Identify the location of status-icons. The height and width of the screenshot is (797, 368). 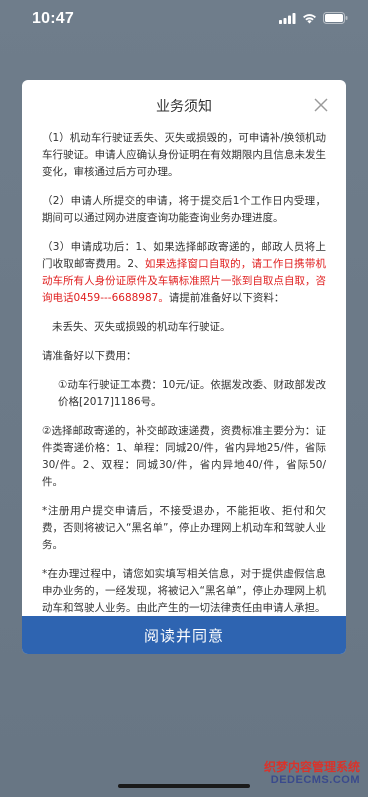
(313, 18).